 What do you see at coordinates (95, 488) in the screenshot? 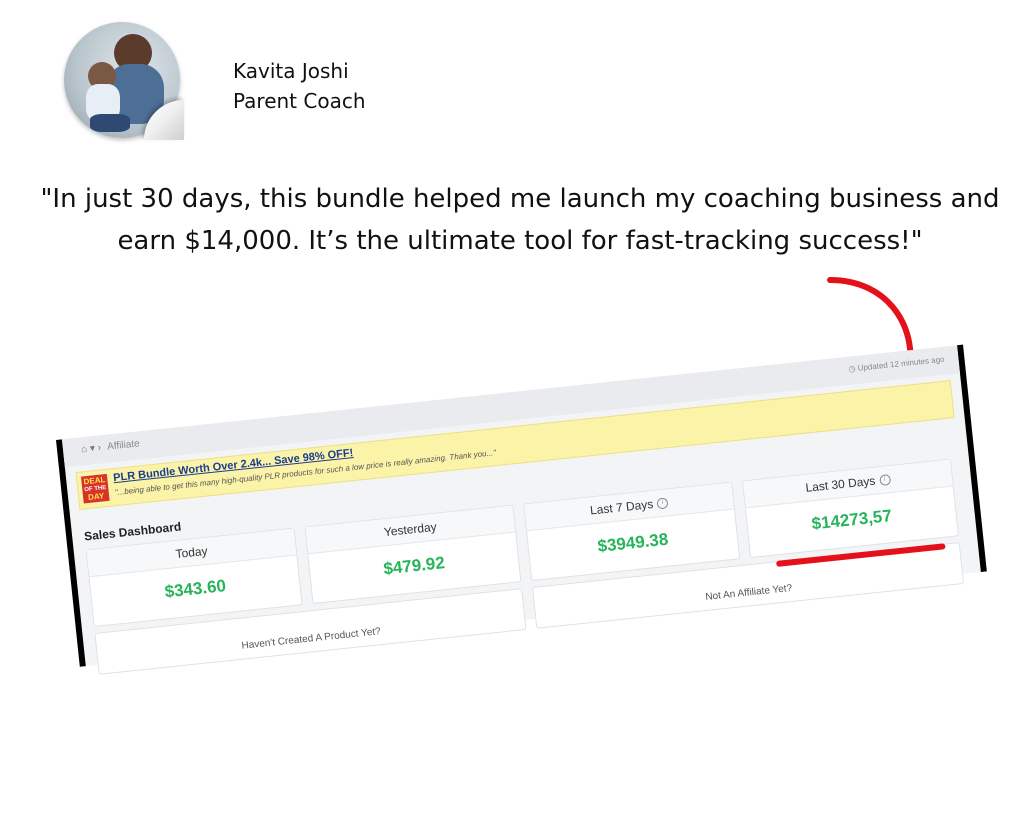
I see `deal-of-the-day-badge: DEAL OF THE DAY` at bounding box center [95, 488].